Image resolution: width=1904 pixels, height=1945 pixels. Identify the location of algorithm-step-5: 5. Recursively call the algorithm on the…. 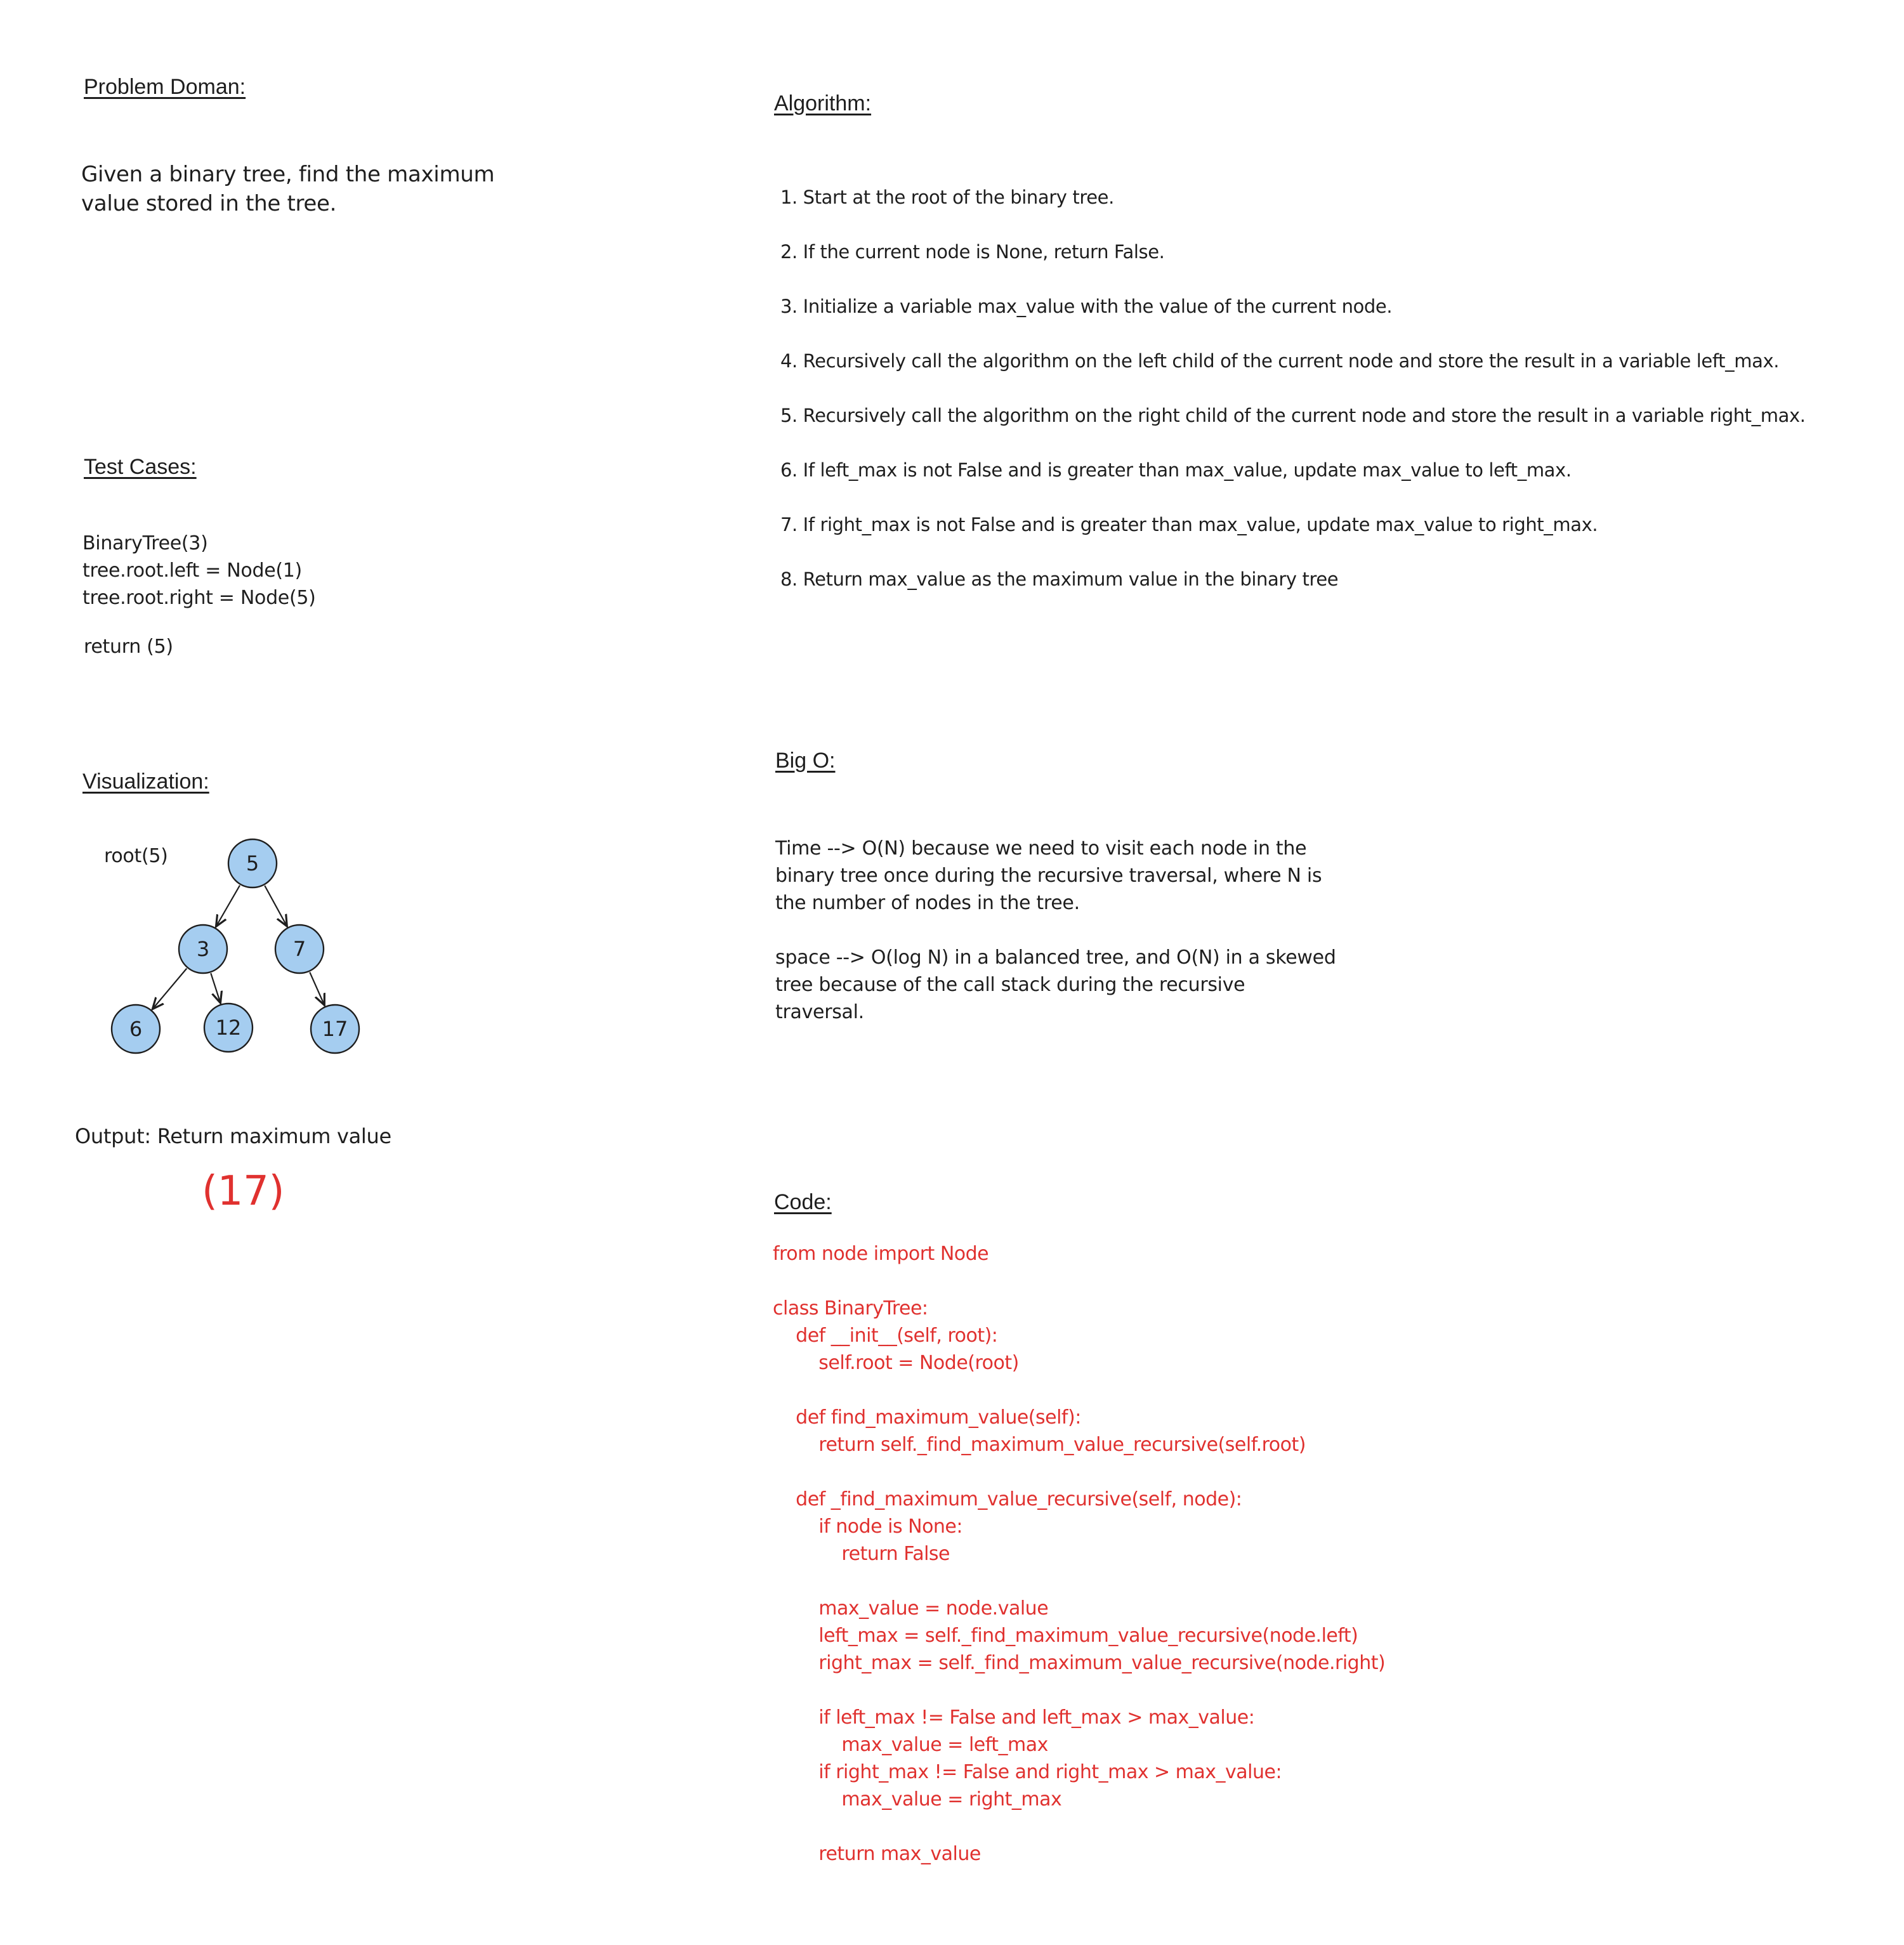
(1293, 415).